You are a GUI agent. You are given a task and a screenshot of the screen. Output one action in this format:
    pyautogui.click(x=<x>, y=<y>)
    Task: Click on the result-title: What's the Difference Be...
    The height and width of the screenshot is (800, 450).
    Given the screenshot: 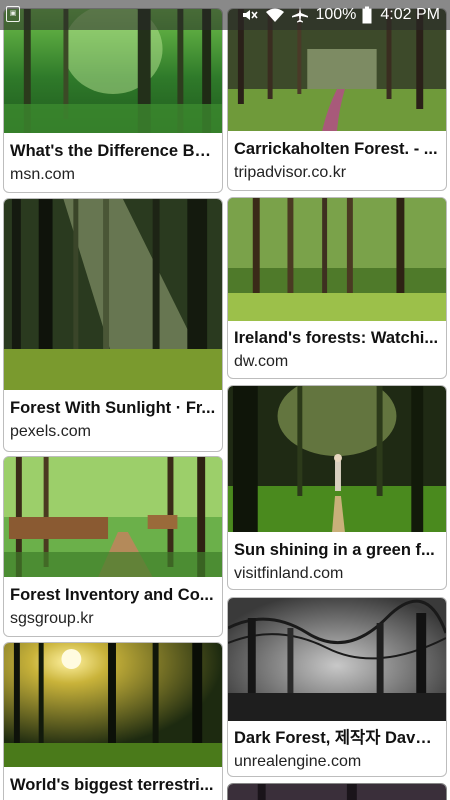 What is the action you would take?
    pyautogui.click(x=113, y=151)
    